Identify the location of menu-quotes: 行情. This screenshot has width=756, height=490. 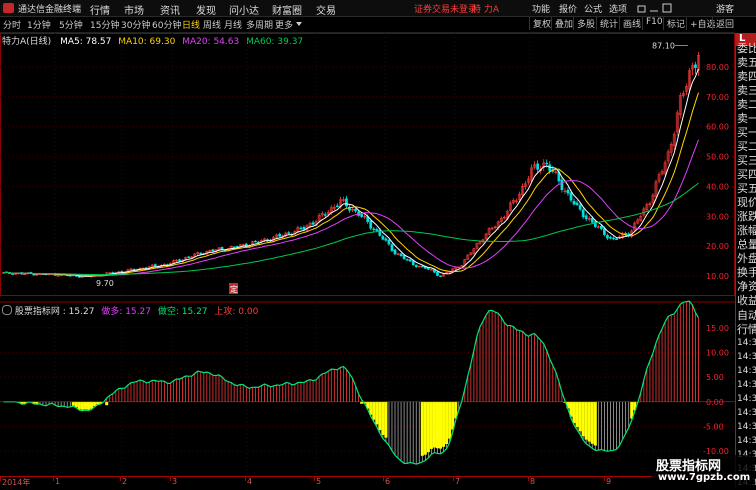
(100, 9).